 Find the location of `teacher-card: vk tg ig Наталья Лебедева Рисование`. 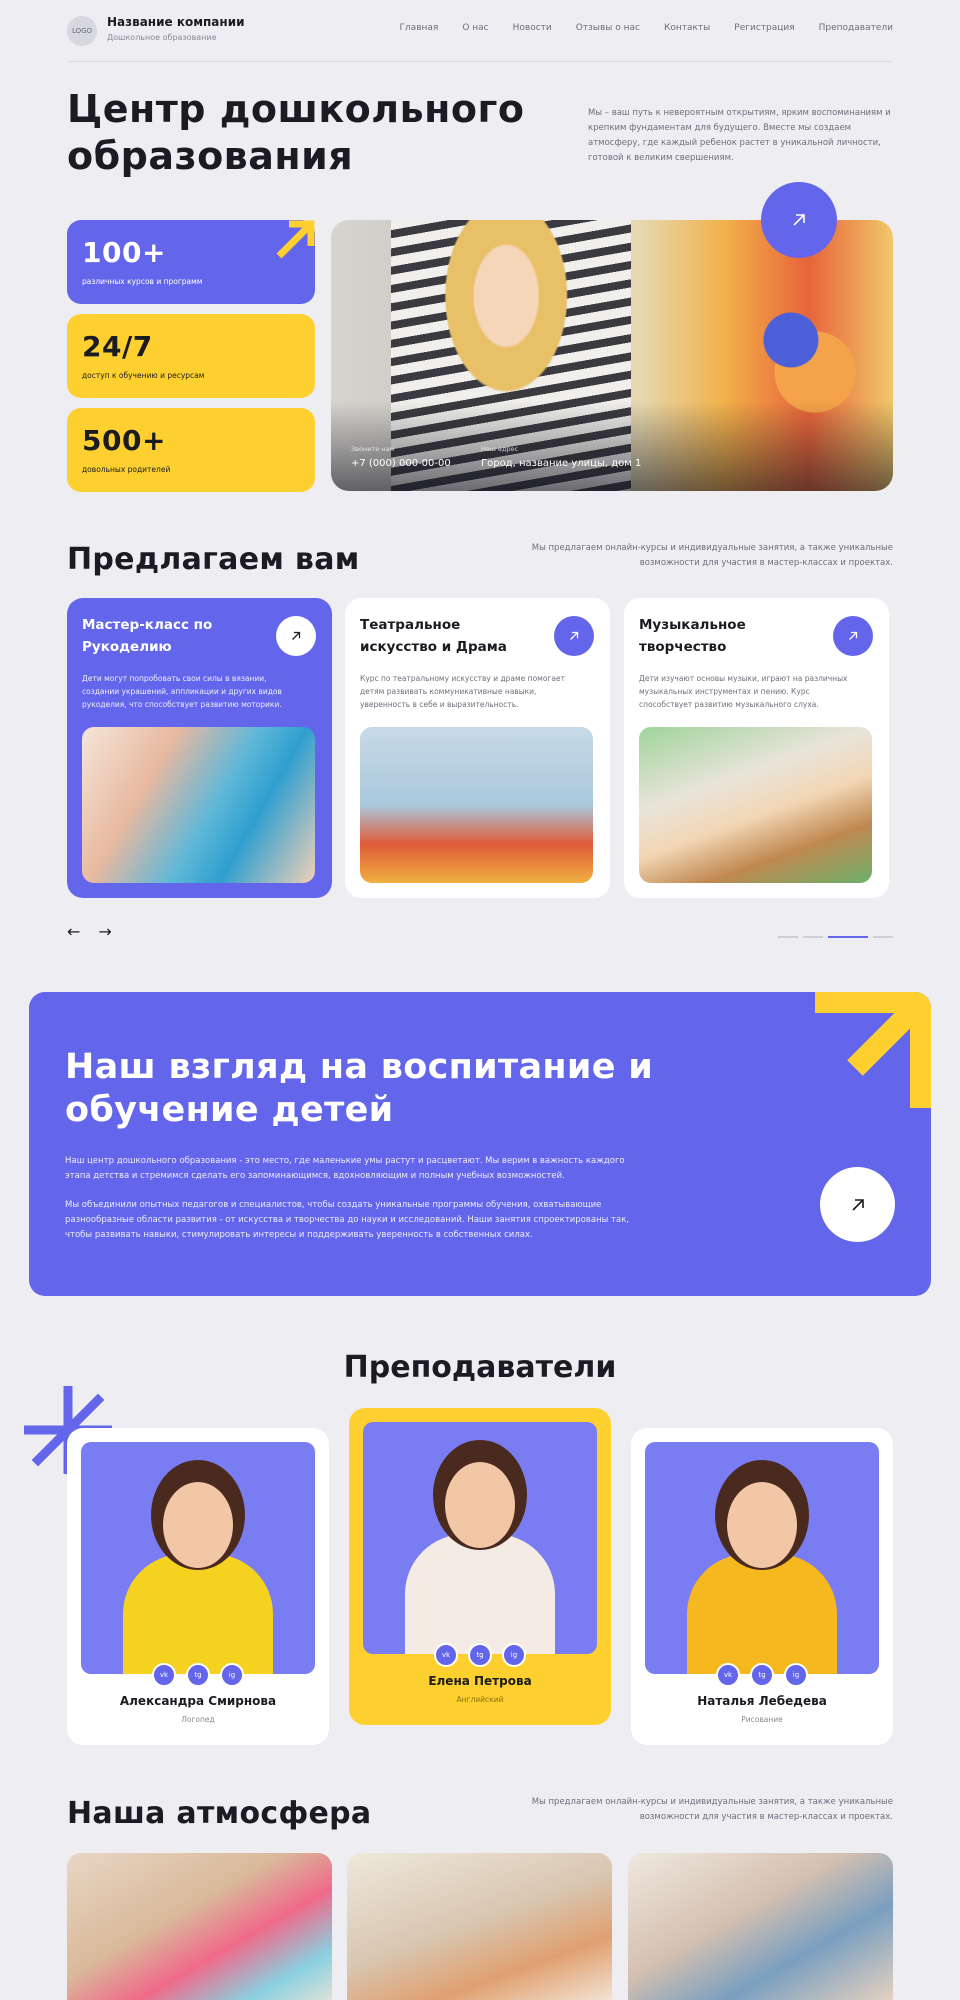

teacher-card: vk tg ig Наталья Лебедева Рисование is located at coordinates (762, 1586).